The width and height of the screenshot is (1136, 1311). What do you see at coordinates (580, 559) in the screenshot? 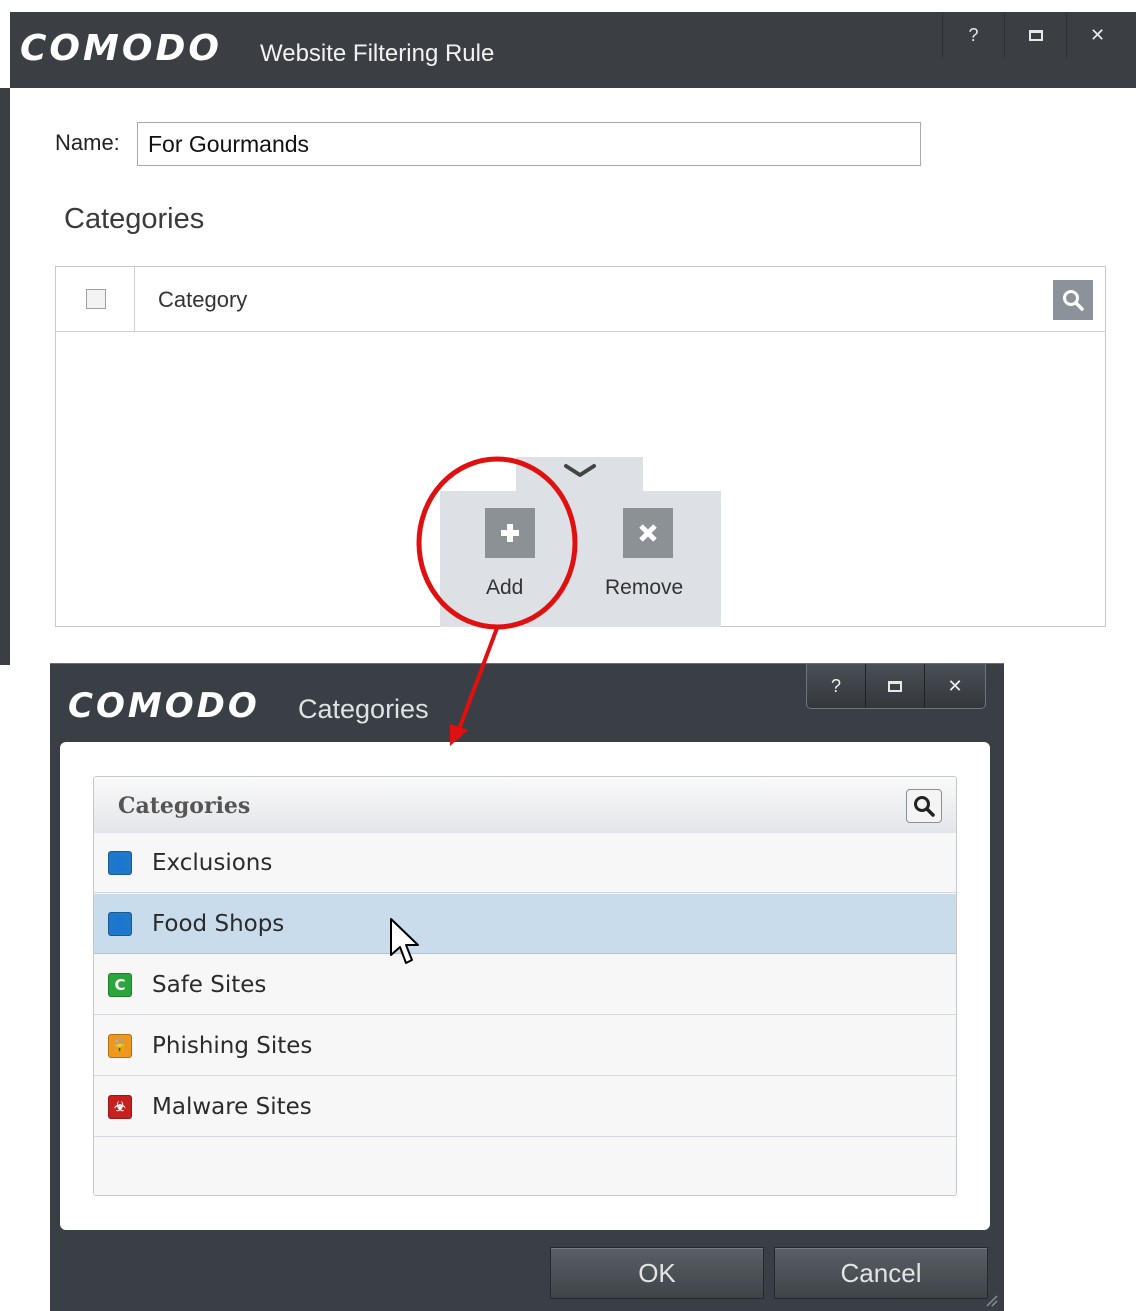
I see `add-remove-panel` at bounding box center [580, 559].